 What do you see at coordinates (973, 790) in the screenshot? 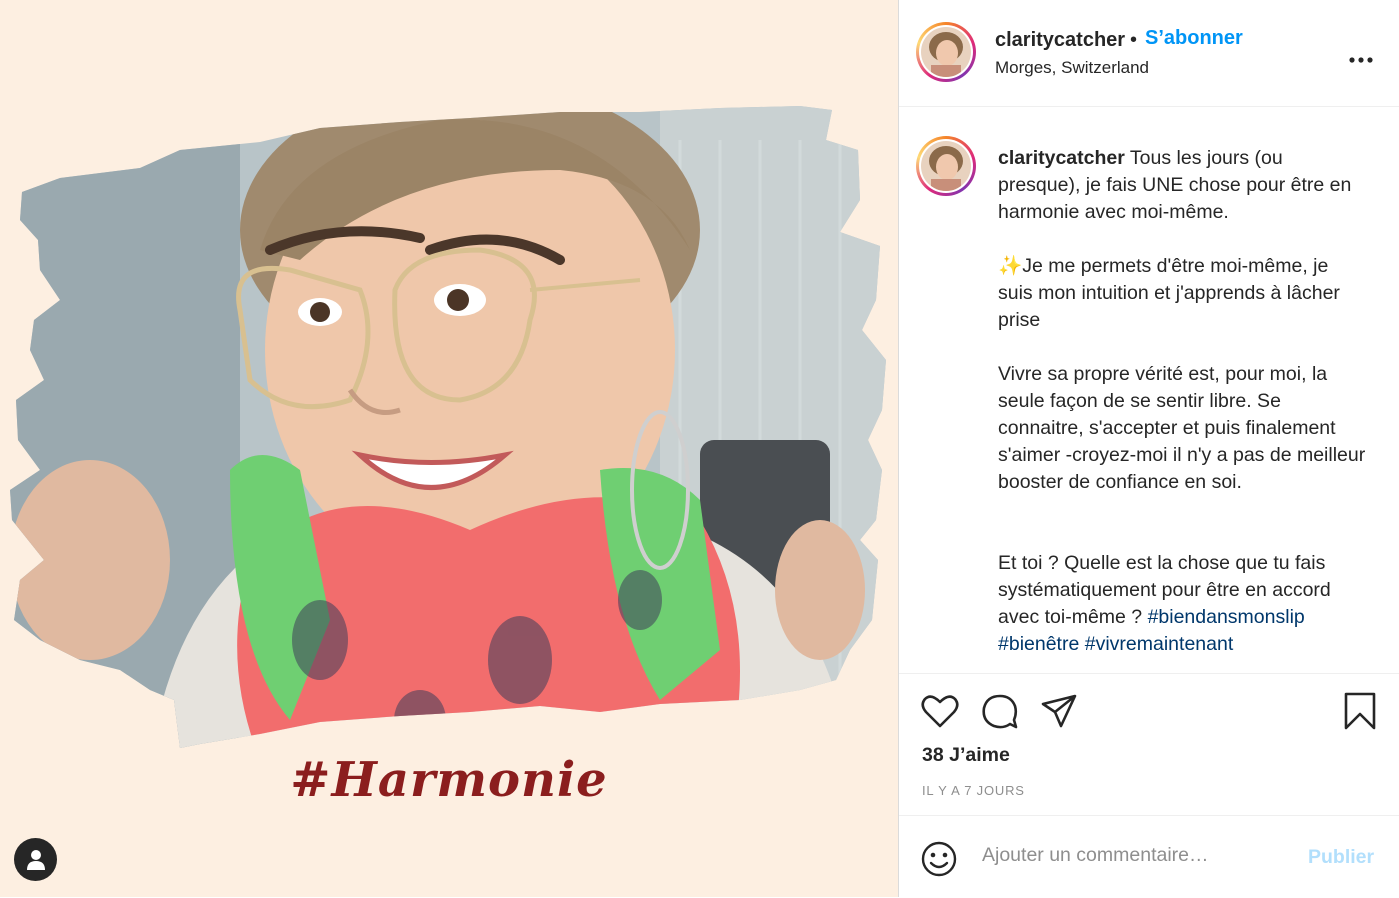
I see `post-timestamp: IL Y A 7 JOURS` at bounding box center [973, 790].